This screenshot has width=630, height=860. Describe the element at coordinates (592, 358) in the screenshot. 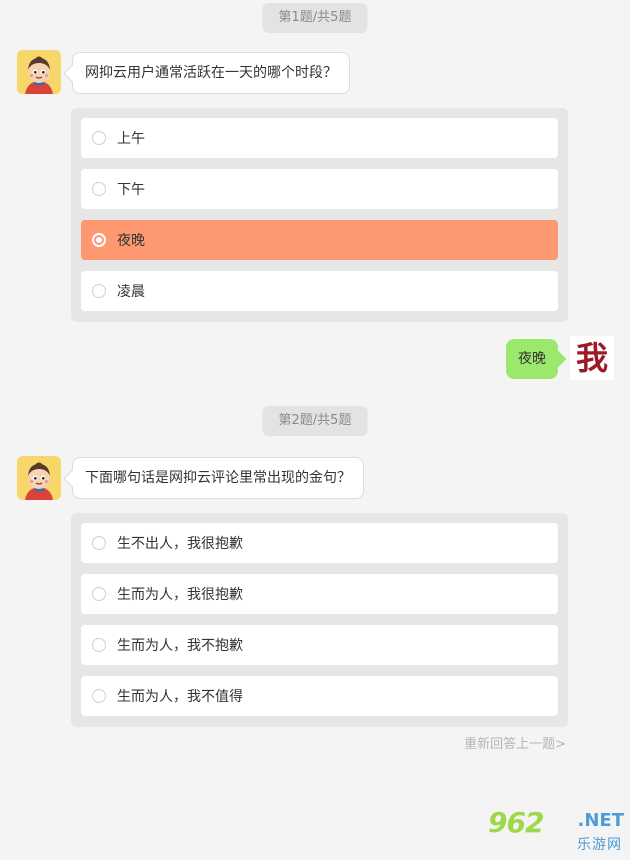

I see `user-avatar: 我` at that location.